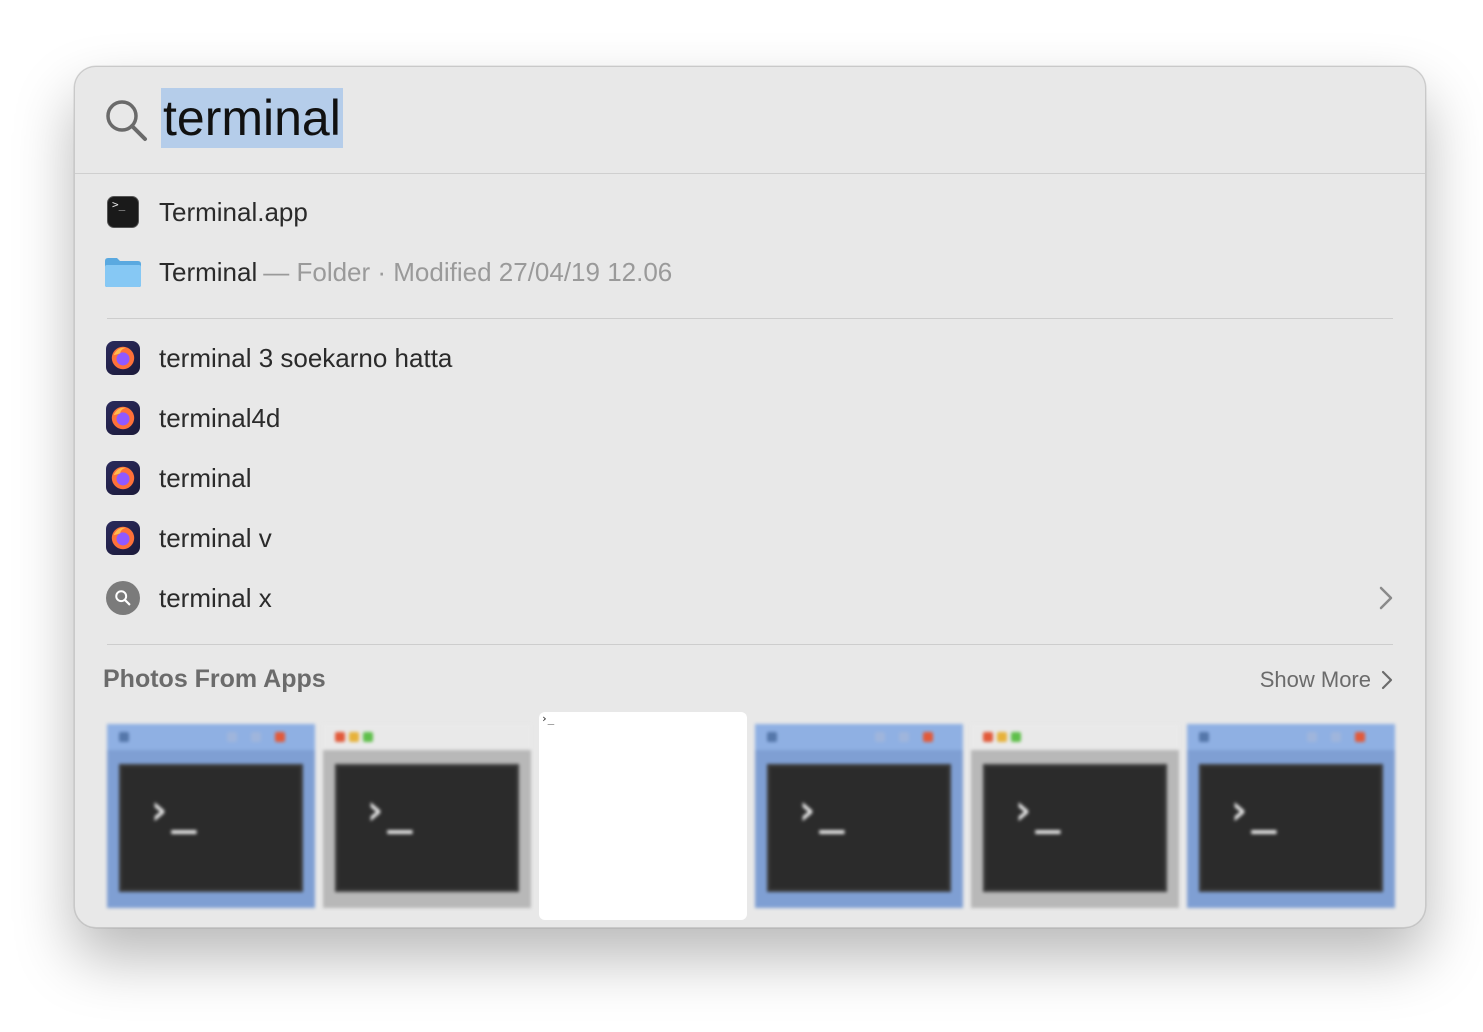 Image resolution: width=1483 pixels, height=1032 pixels. Describe the element at coordinates (215, 537) in the screenshot. I see `result-label: terminal v` at that location.